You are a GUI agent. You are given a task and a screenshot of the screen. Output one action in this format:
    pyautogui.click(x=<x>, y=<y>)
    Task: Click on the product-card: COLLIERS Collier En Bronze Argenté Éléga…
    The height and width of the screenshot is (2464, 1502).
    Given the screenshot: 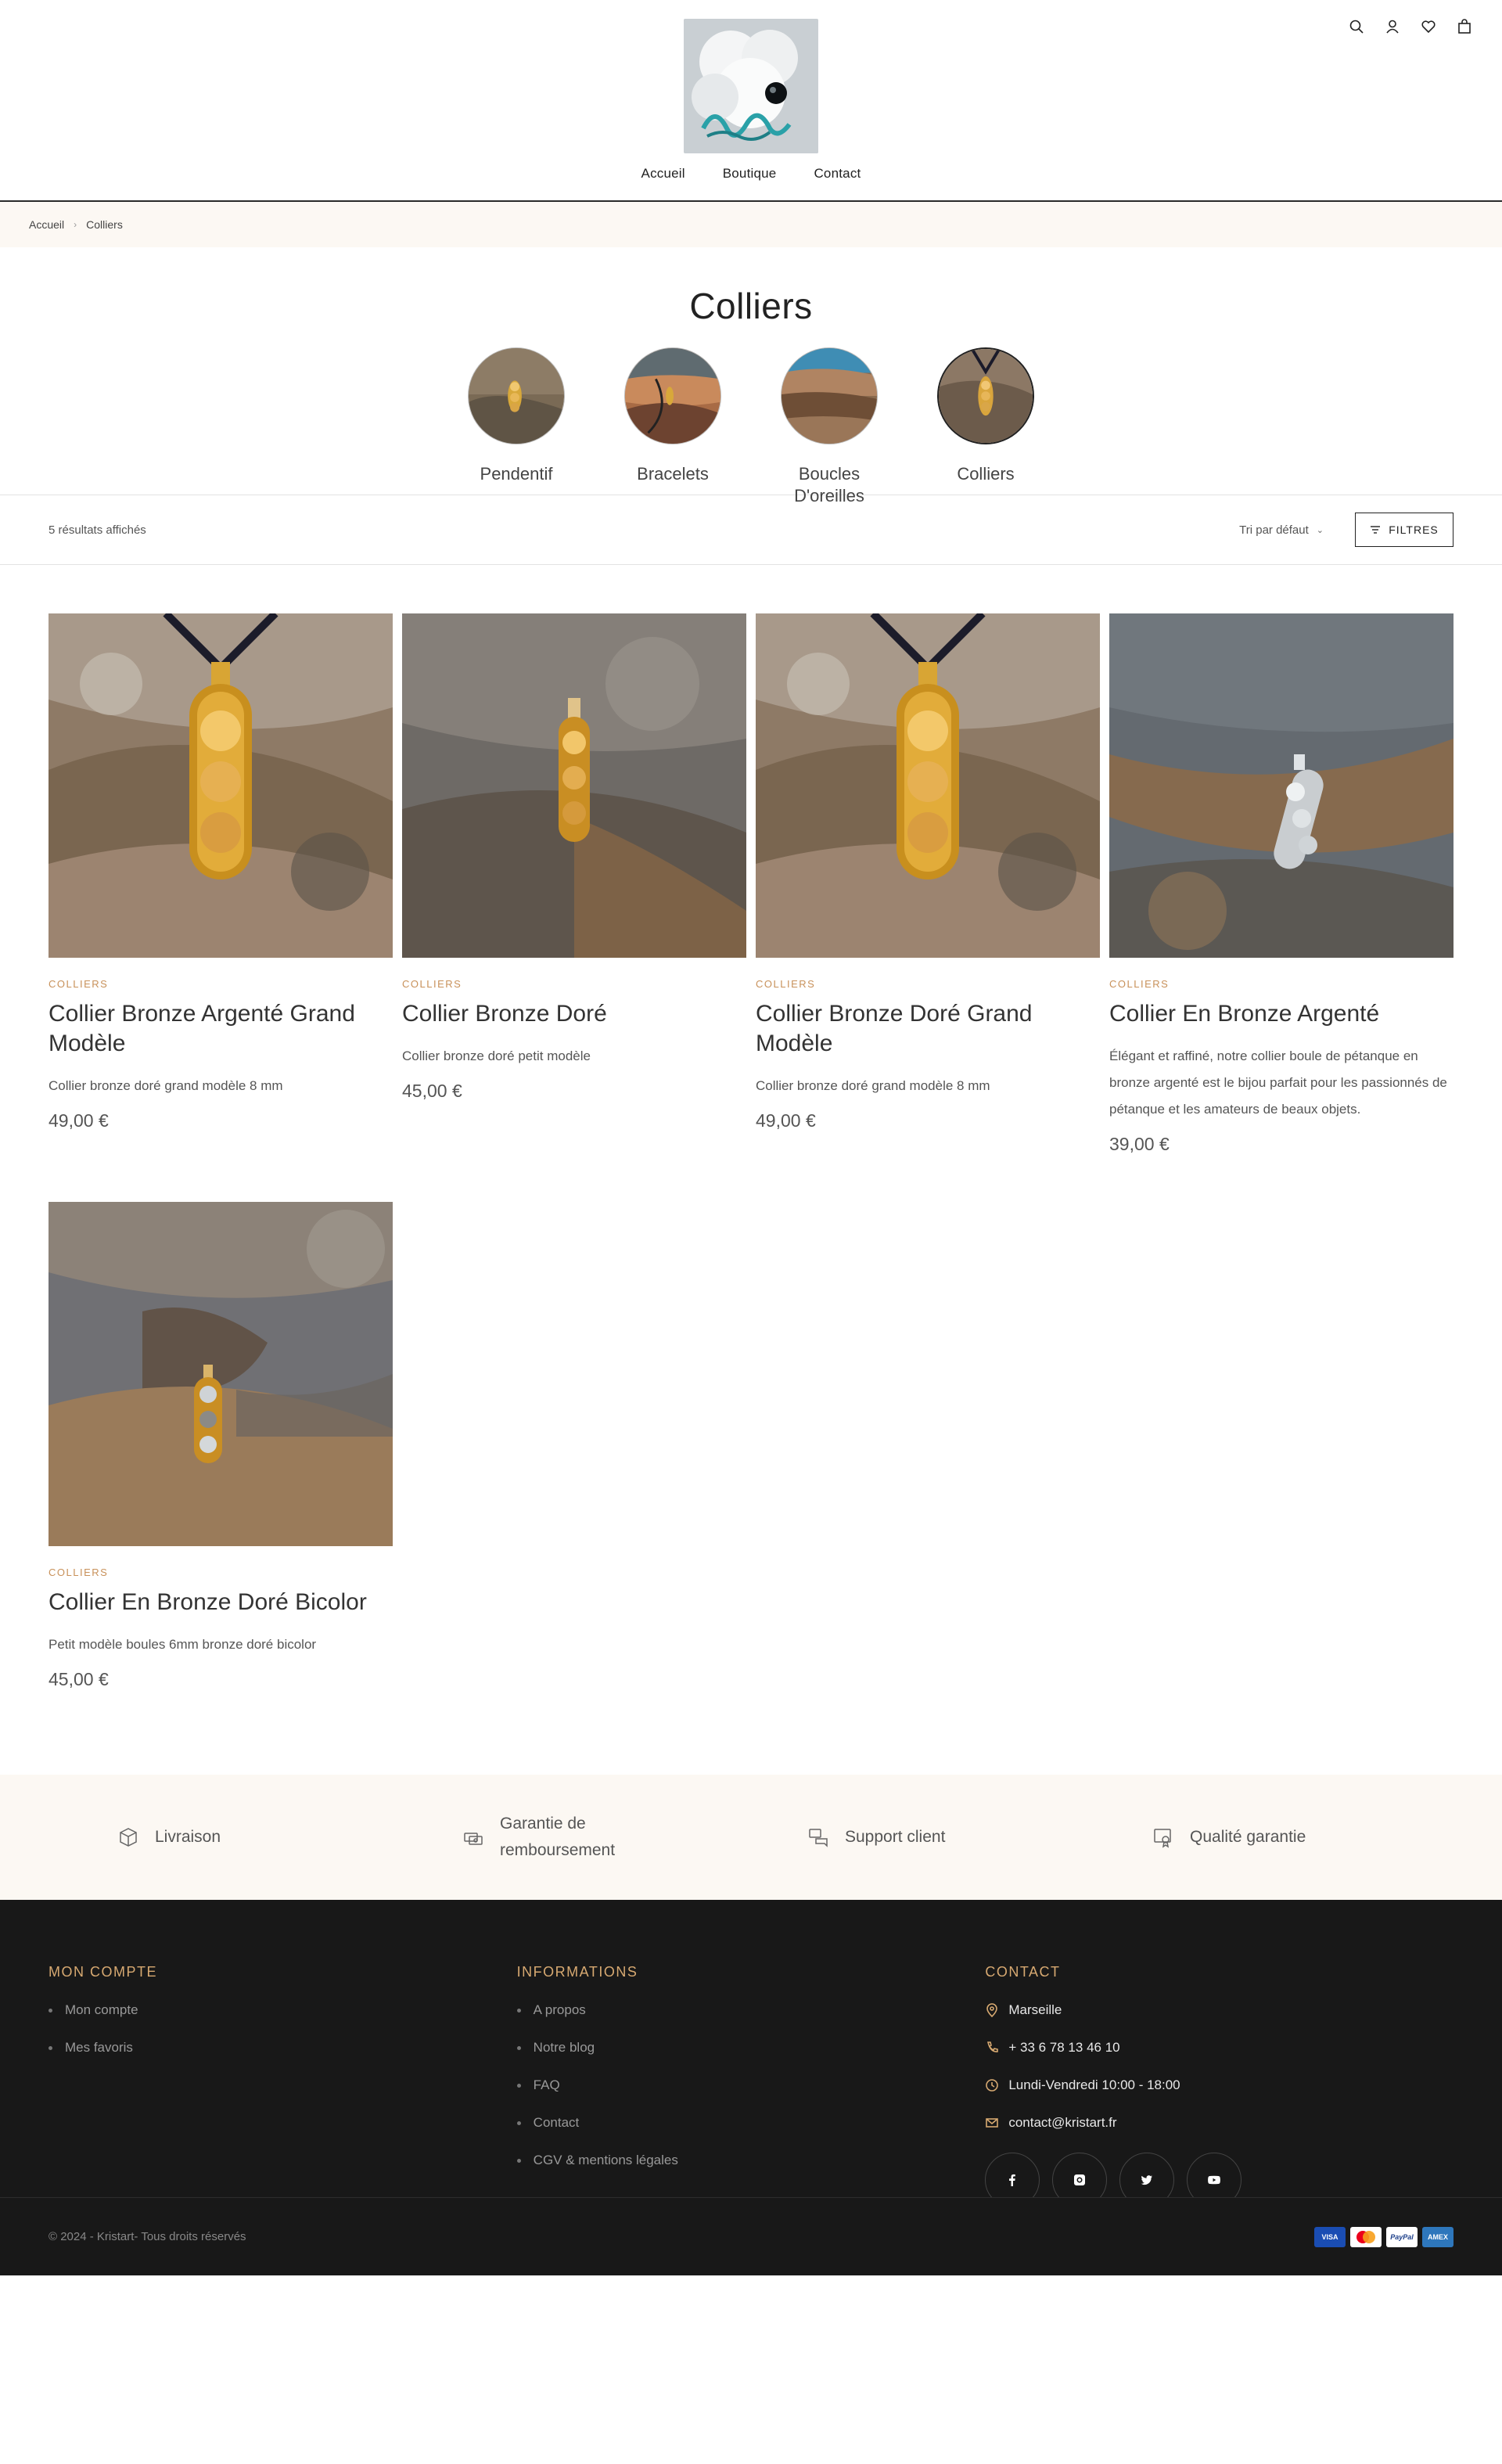 What is the action you would take?
    pyautogui.click(x=1281, y=884)
    